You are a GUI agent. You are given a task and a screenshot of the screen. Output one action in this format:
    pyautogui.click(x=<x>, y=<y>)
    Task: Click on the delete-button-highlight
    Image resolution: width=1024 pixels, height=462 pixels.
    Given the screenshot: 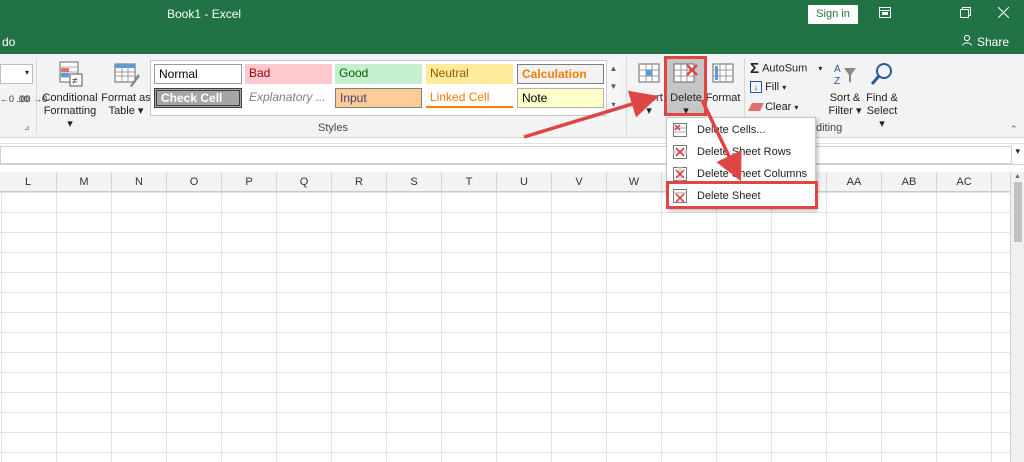 What is the action you would take?
    pyautogui.click(x=685, y=86)
    